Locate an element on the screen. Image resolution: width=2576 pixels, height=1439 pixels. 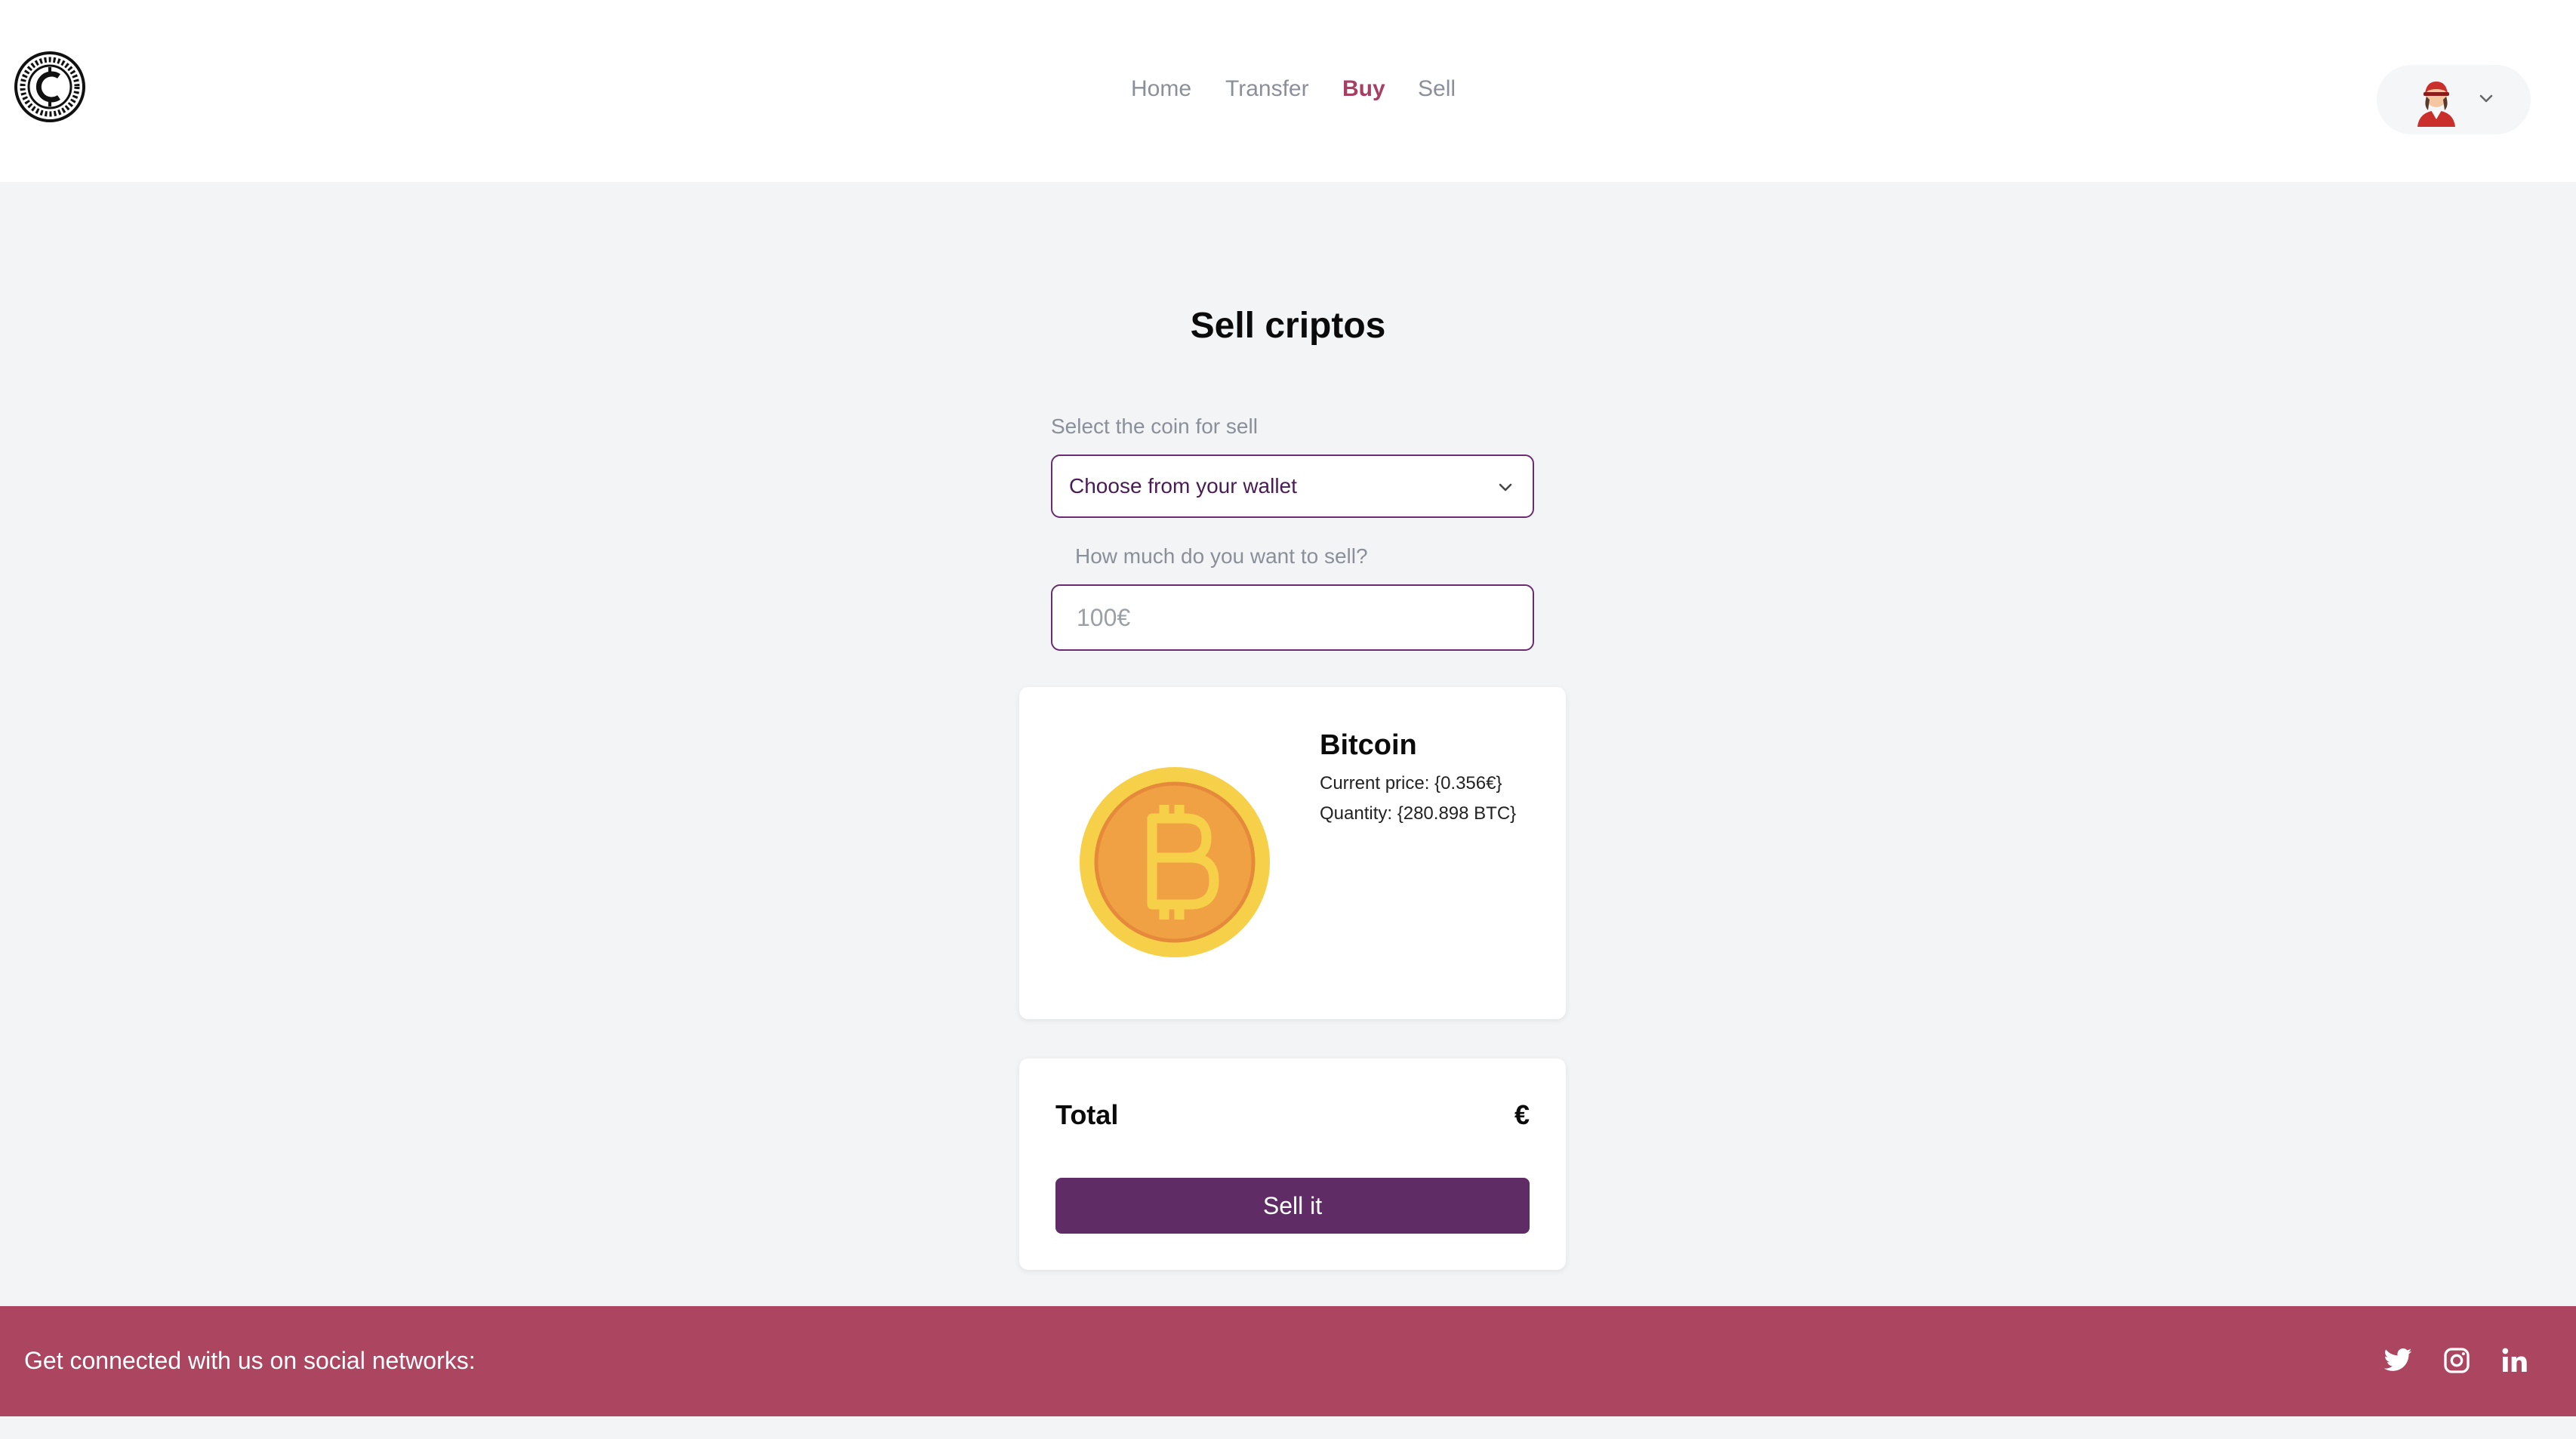
main-nav: Home Transfer Buy Sell is located at coordinates (1288, 91).